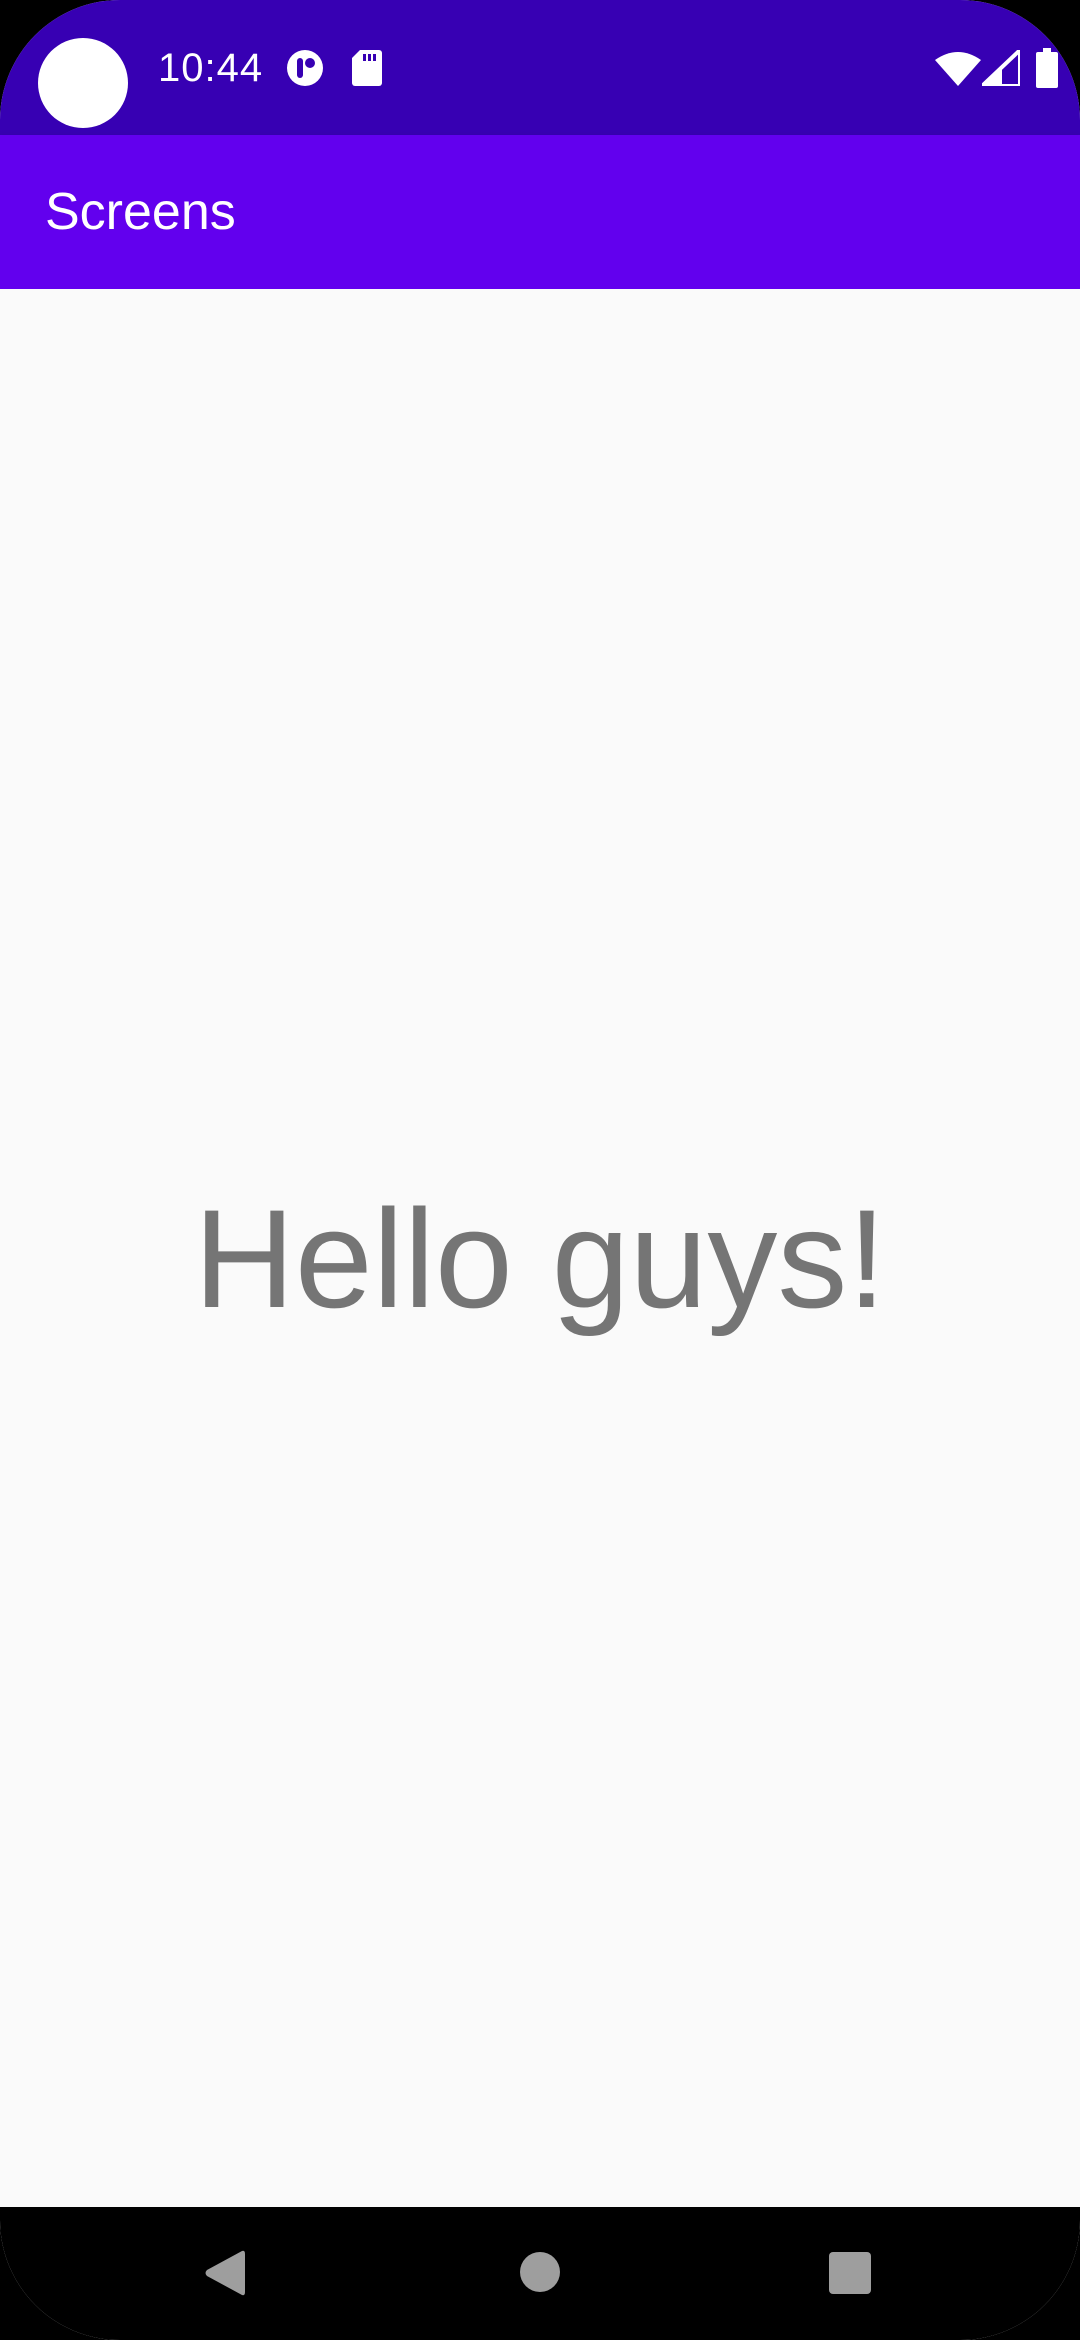 The image size is (1080, 2340). Describe the element at coordinates (540, 1258) in the screenshot. I see `greeting-text: Hello guys!` at that location.